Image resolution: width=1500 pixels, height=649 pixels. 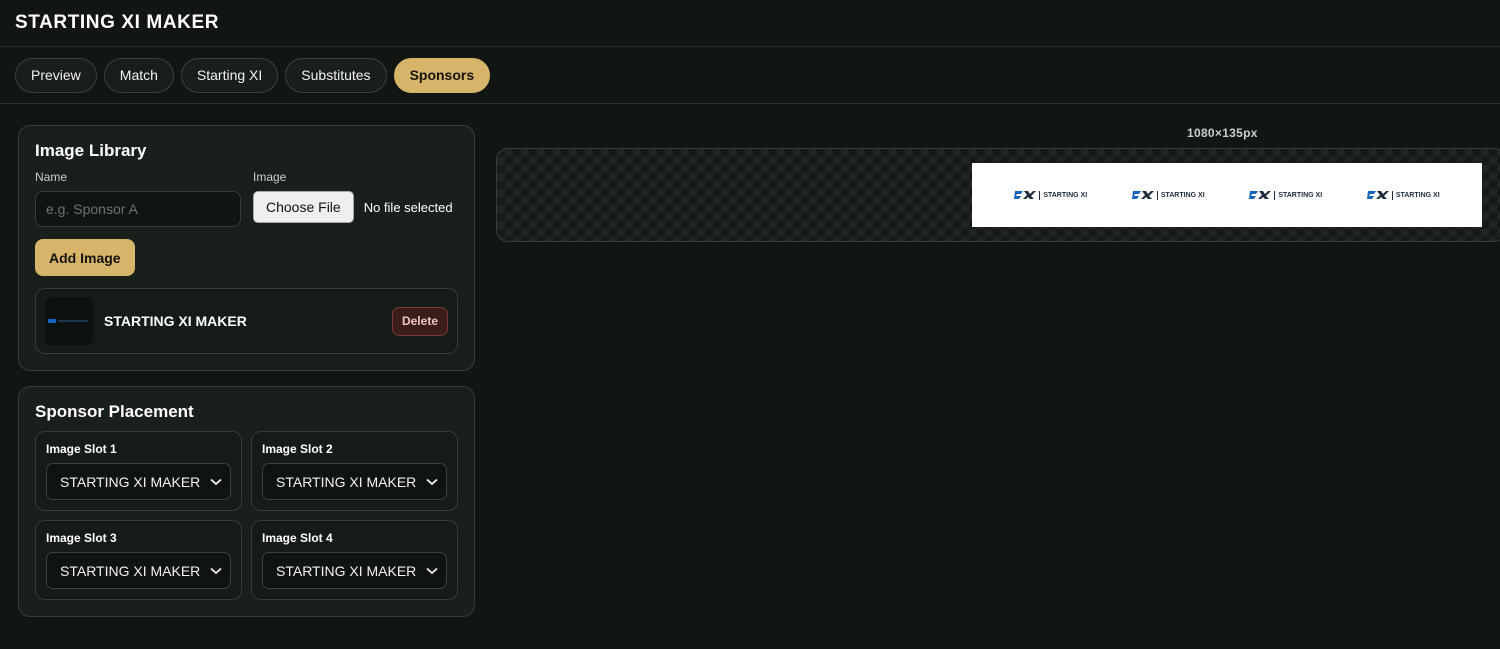 I want to click on image-field-group: Image Choose File No file selected, so click(x=353, y=198).